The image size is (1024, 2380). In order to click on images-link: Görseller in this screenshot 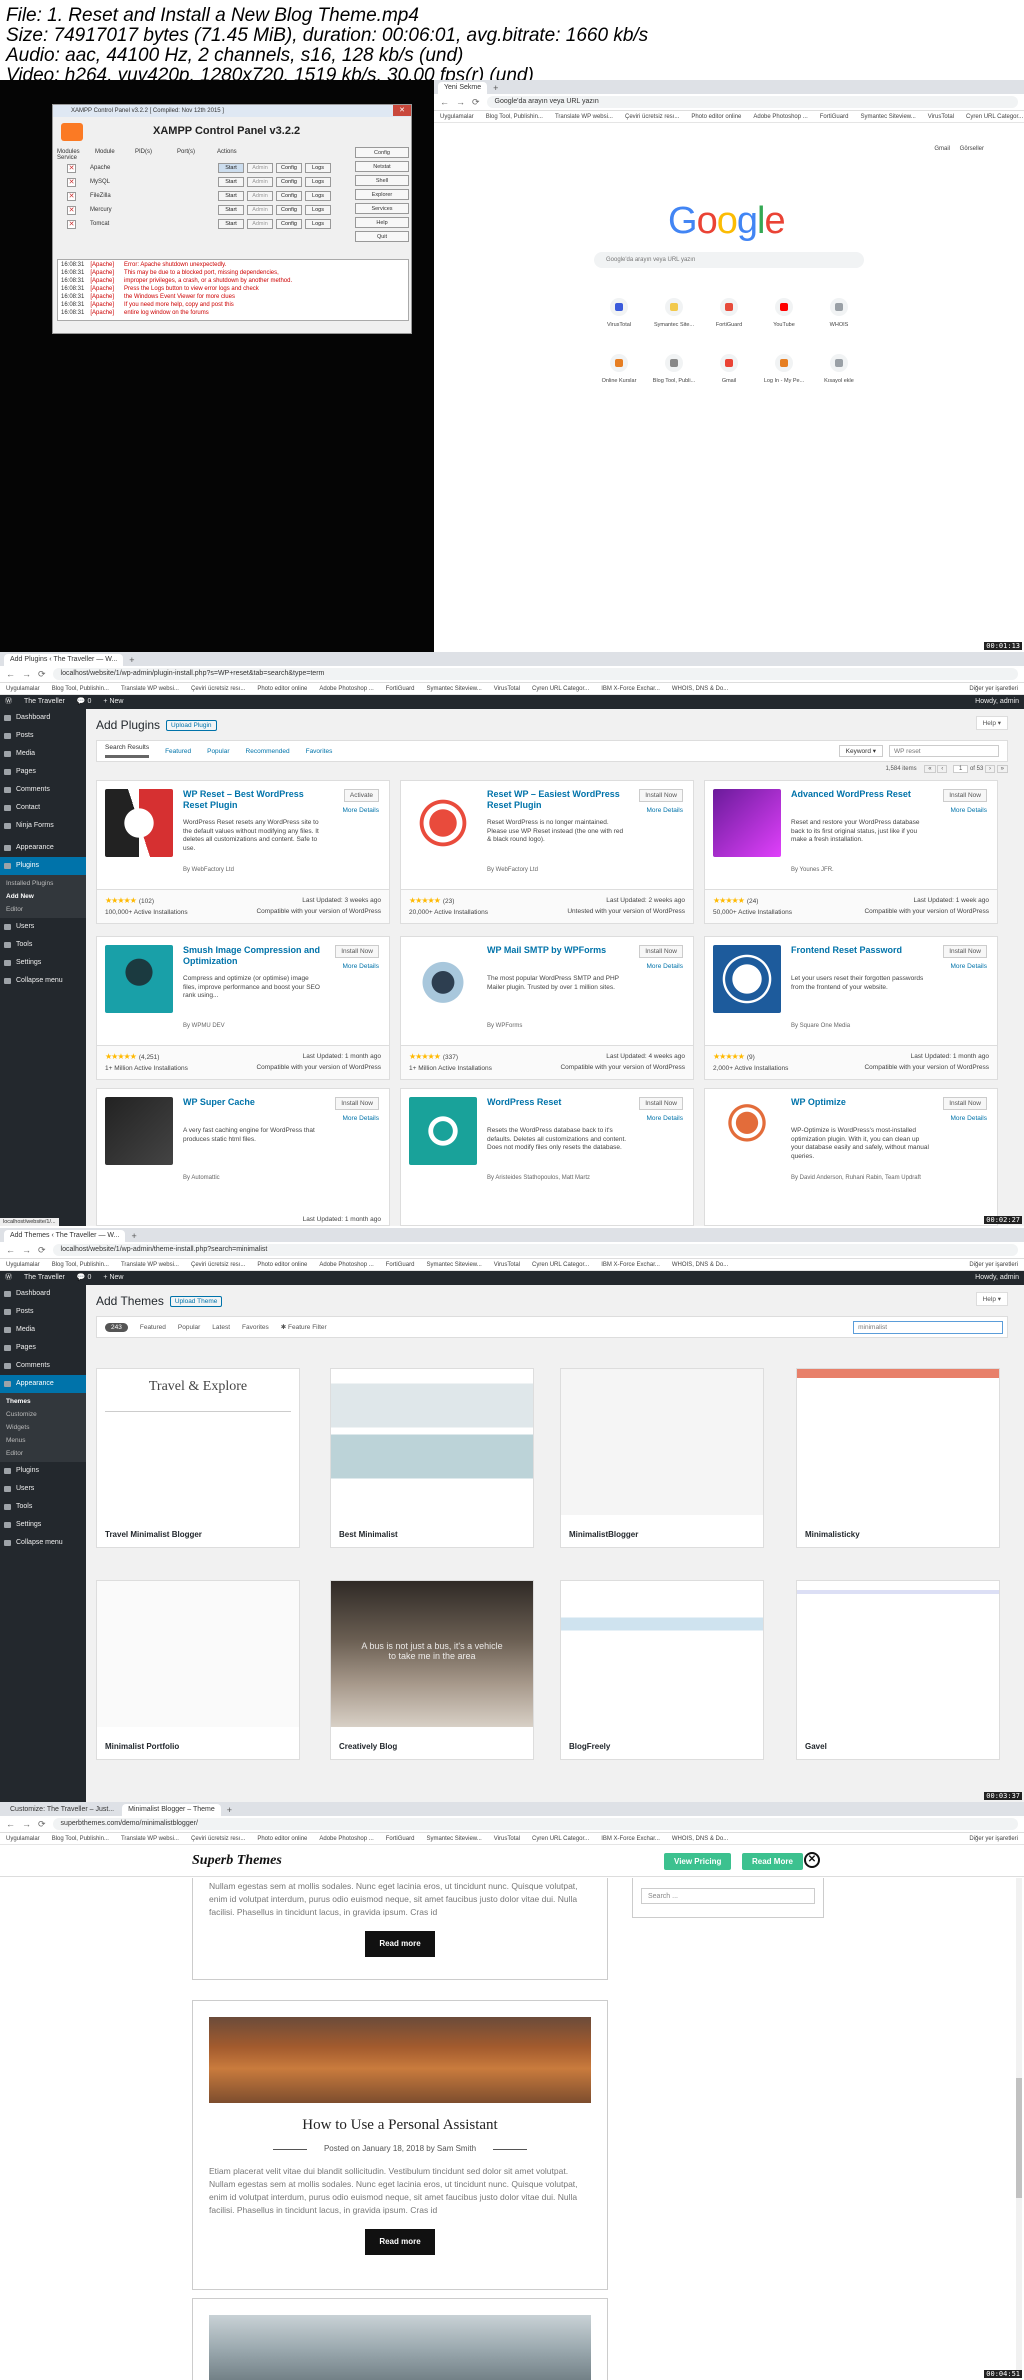, I will do `click(972, 149)`.